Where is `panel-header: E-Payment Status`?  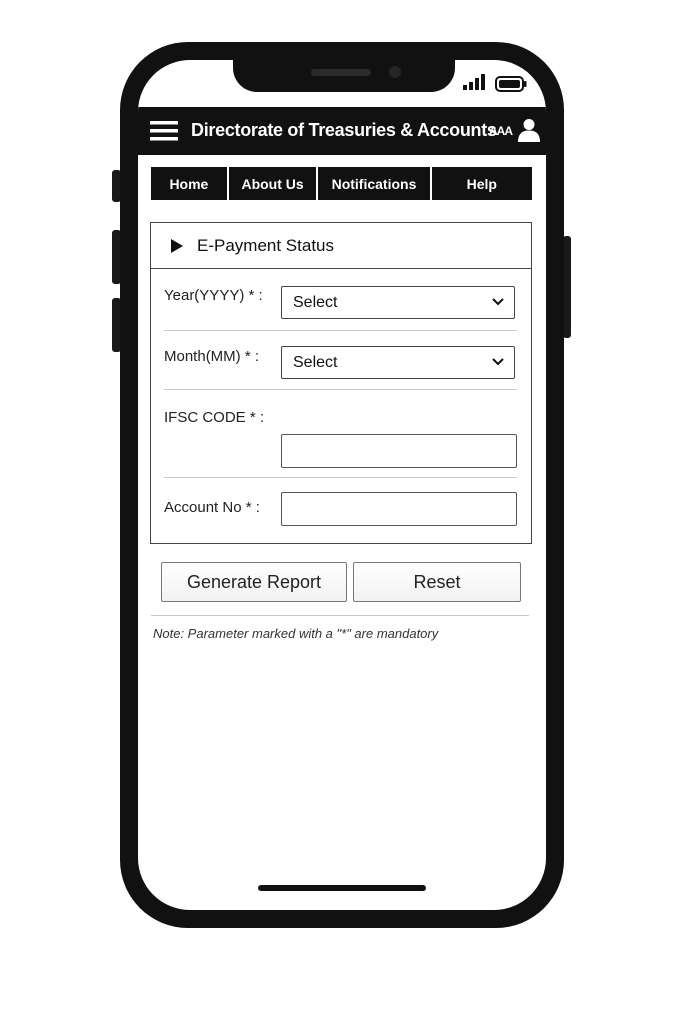
panel-header: E-Payment Status is located at coordinates (341, 246).